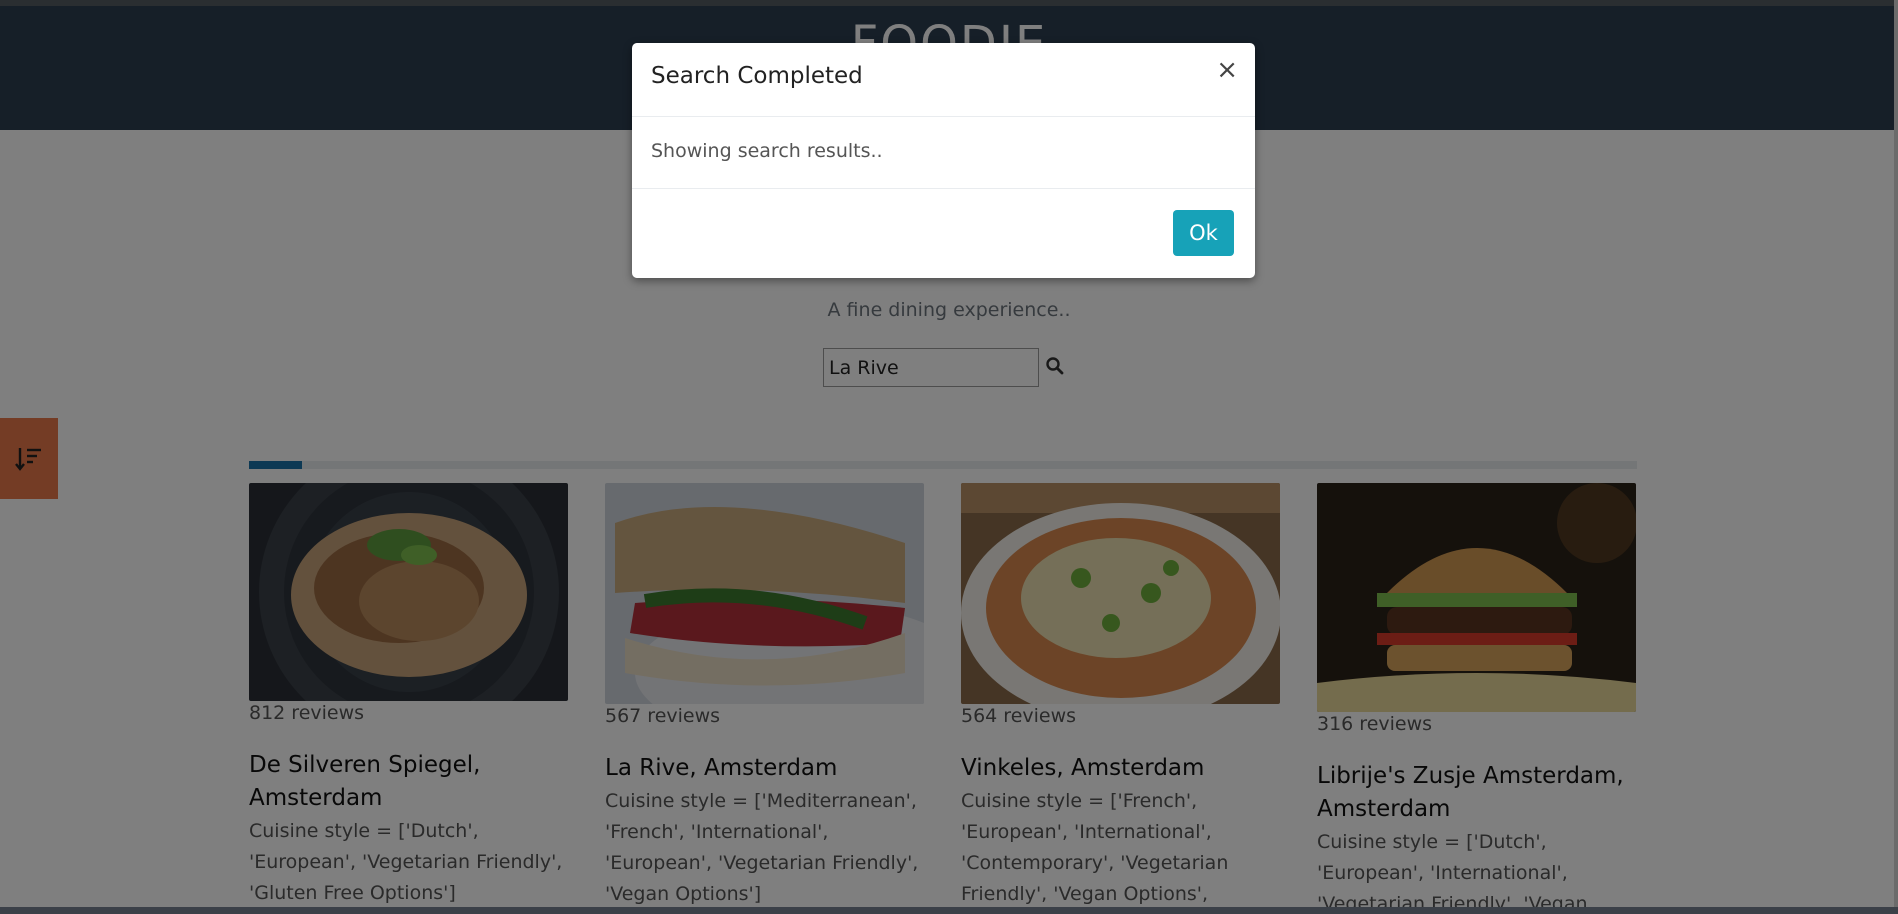  What do you see at coordinates (949, 910) in the screenshot?
I see `taskbar` at bounding box center [949, 910].